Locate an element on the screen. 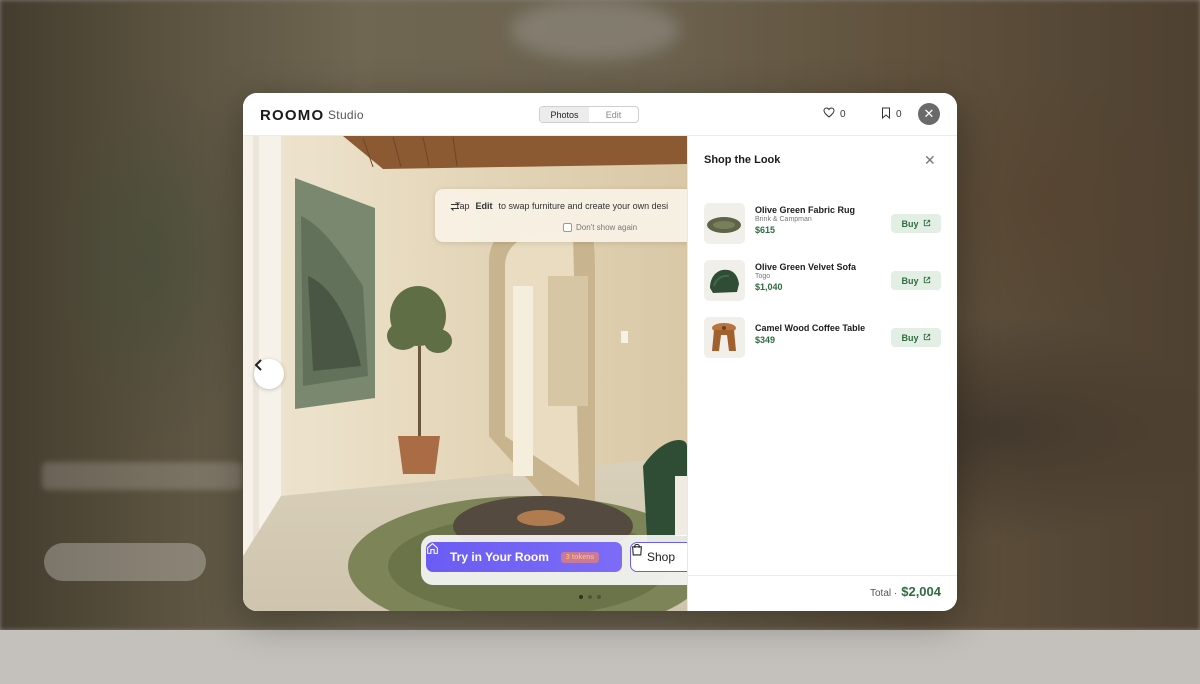 This screenshot has height=684, width=1200. close-modal-button: ✕ is located at coordinates (929, 114).